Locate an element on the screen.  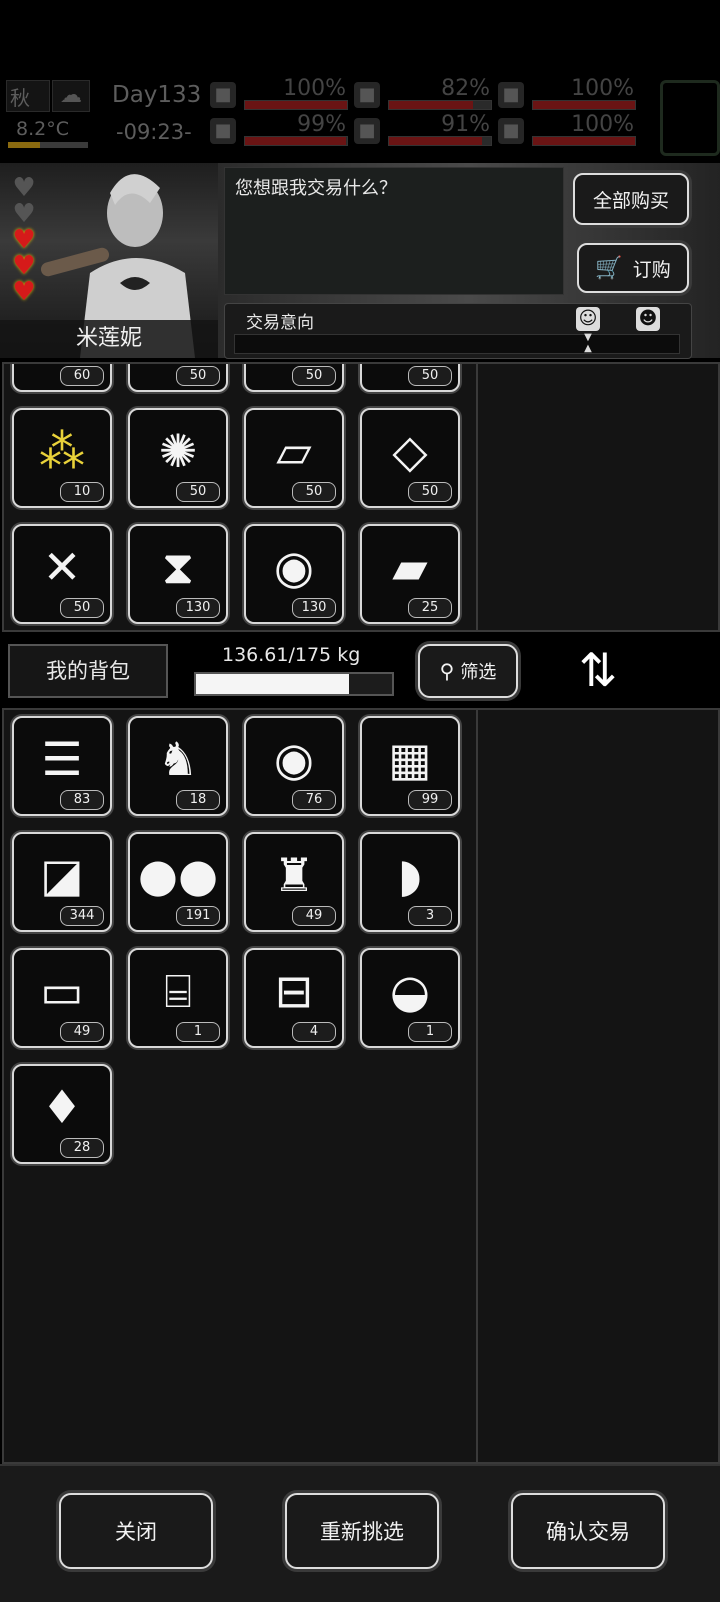
item-count: 76 is located at coordinates (314, 800).